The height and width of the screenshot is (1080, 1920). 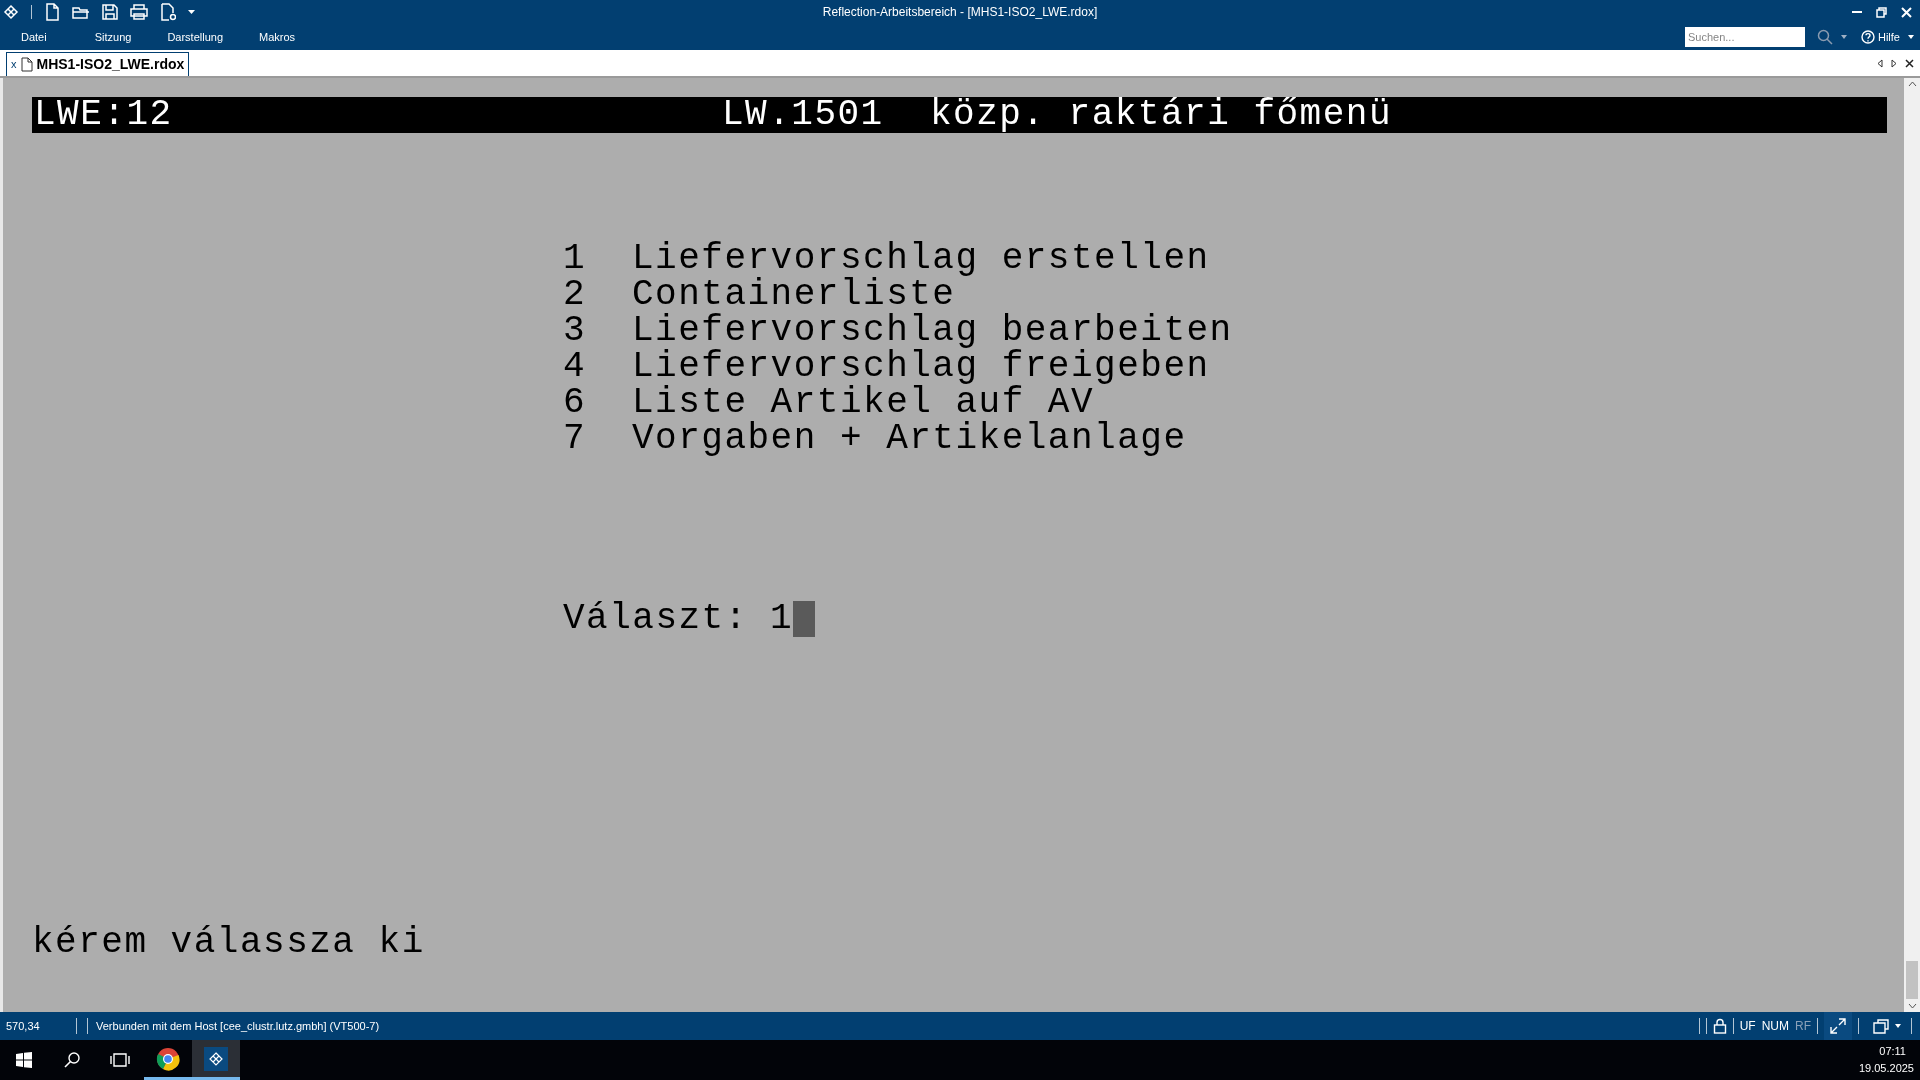 I want to click on taskbar-app-button, so click(x=216, y=1060).